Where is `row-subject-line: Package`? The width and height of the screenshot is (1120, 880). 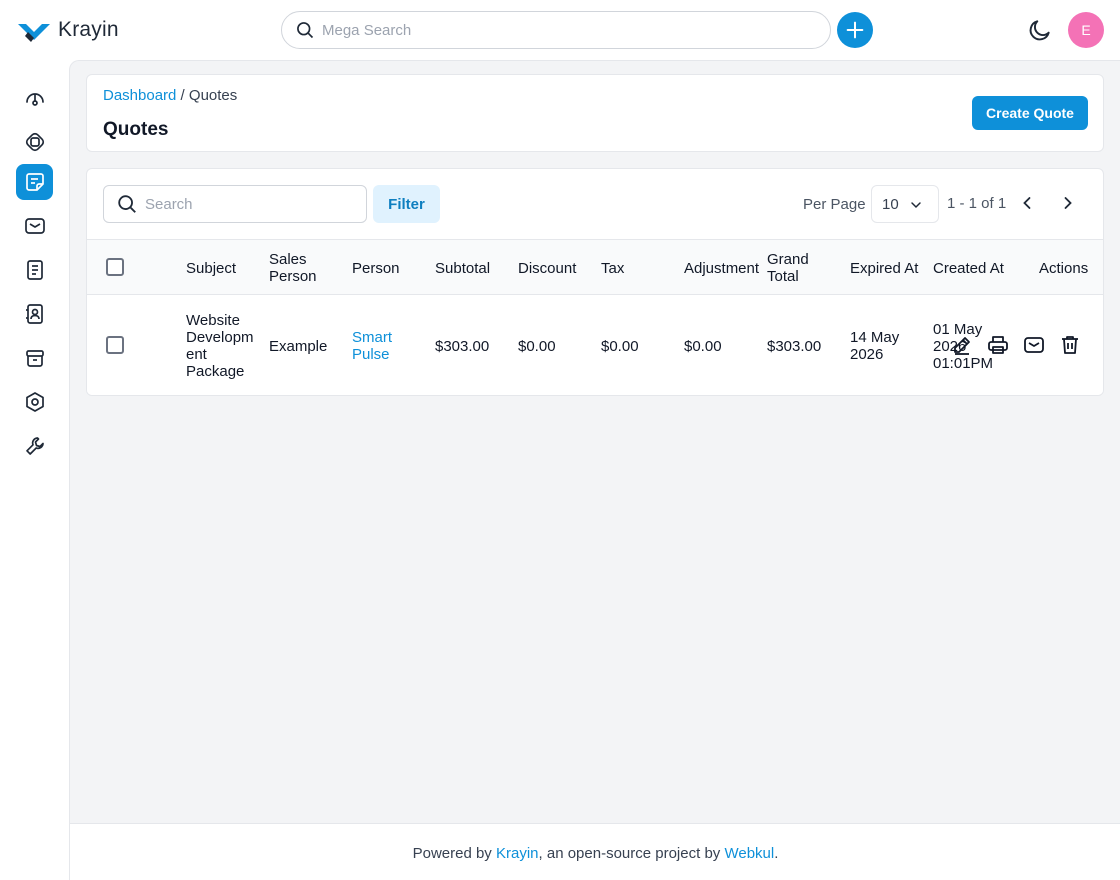
row-subject-line: Package is located at coordinates (215, 371).